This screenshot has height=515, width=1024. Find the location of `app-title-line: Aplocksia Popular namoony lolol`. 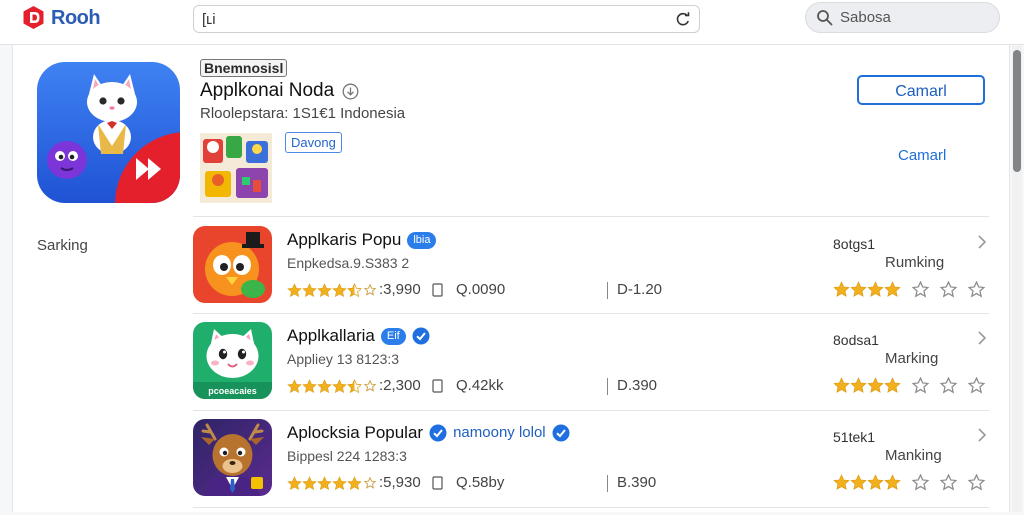

app-title-line: Aplocksia Popular namoony lolol is located at coordinates (428, 433).